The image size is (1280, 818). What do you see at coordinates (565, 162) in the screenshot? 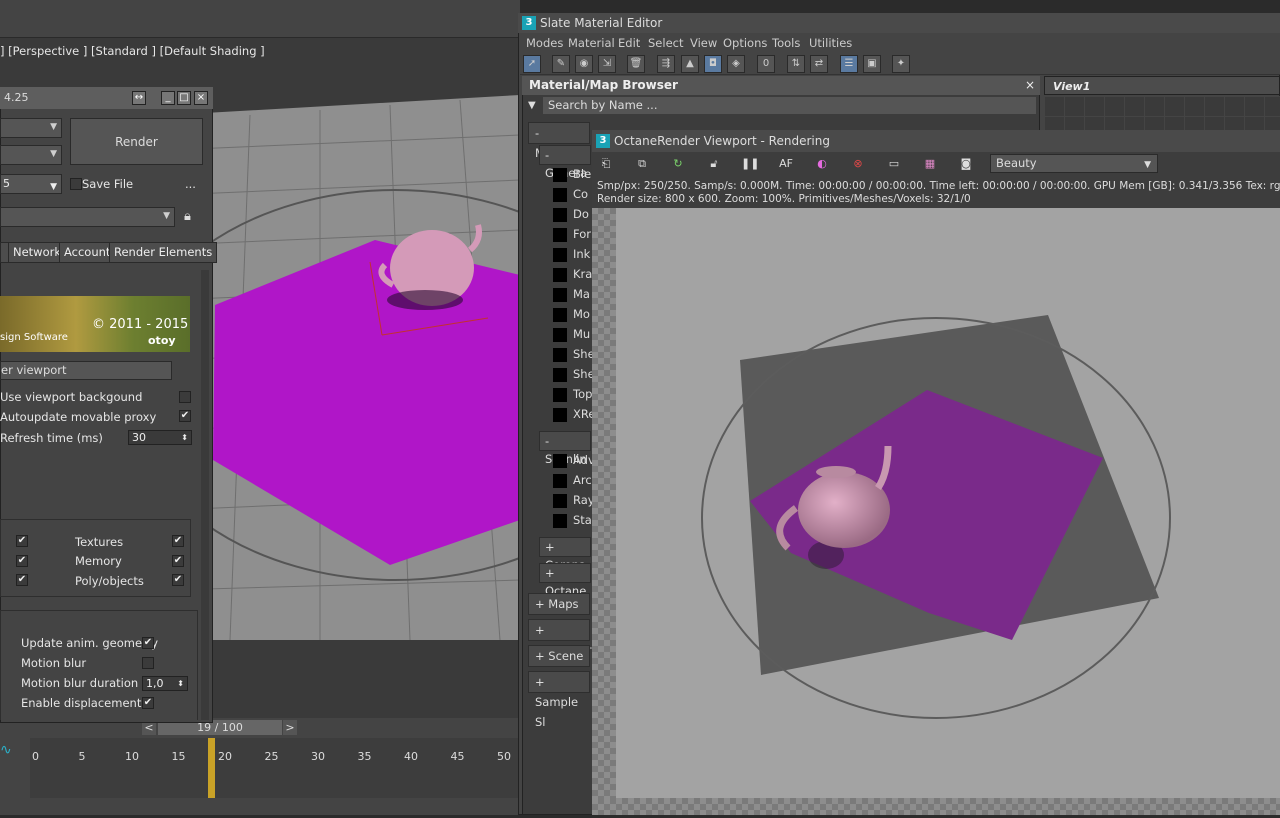
I see `category-general: - Genera` at bounding box center [565, 162].